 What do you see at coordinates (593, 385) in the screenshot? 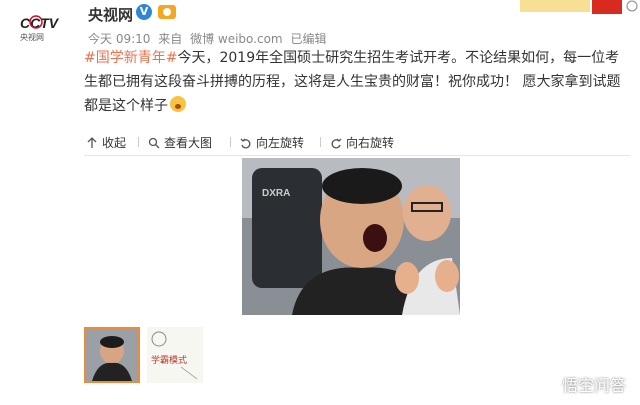
I see `watermark-text: 悟空问答` at bounding box center [593, 385].